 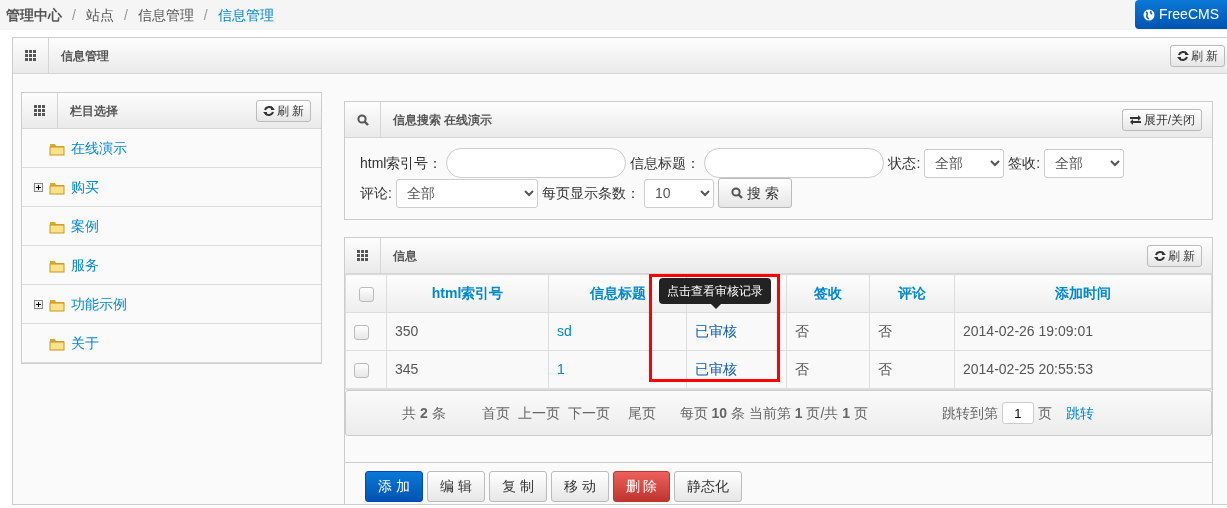 What do you see at coordinates (495, 413) in the screenshot?
I see `page-link: 首页` at bounding box center [495, 413].